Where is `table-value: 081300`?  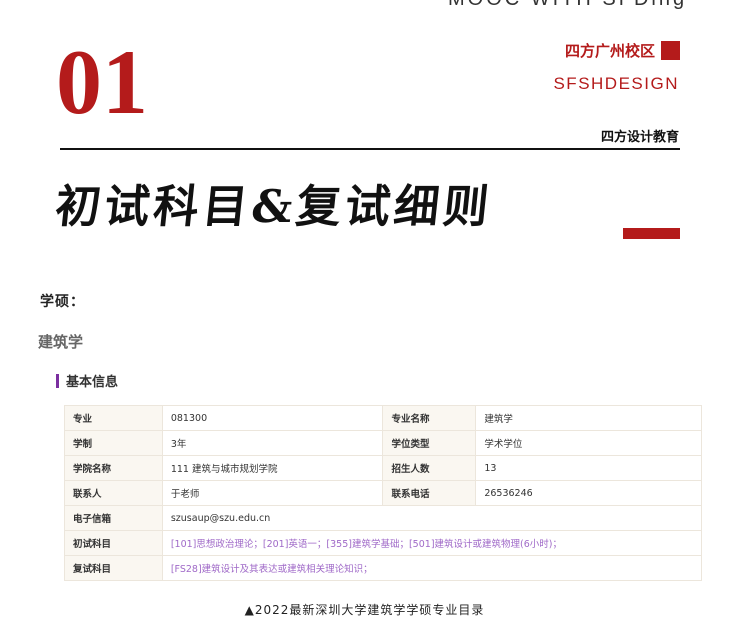
table-value: 081300 is located at coordinates (272, 418).